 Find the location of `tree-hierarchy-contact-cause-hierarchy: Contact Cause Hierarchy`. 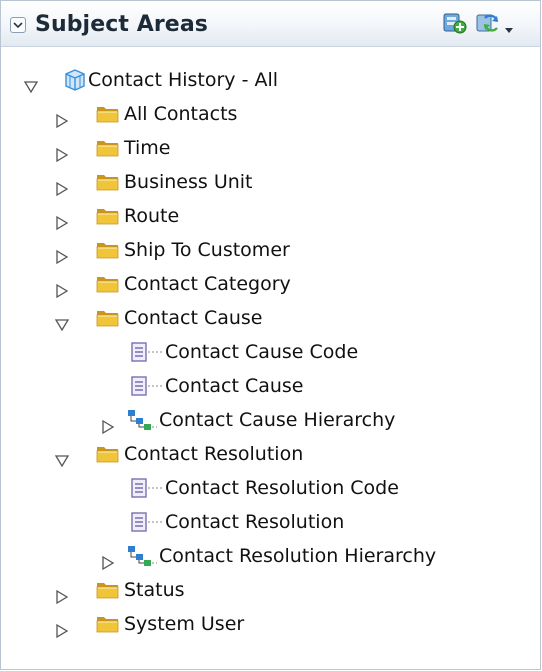

tree-hierarchy-contact-cause-hierarchy: Contact Cause Hierarchy is located at coordinates (270, 420).